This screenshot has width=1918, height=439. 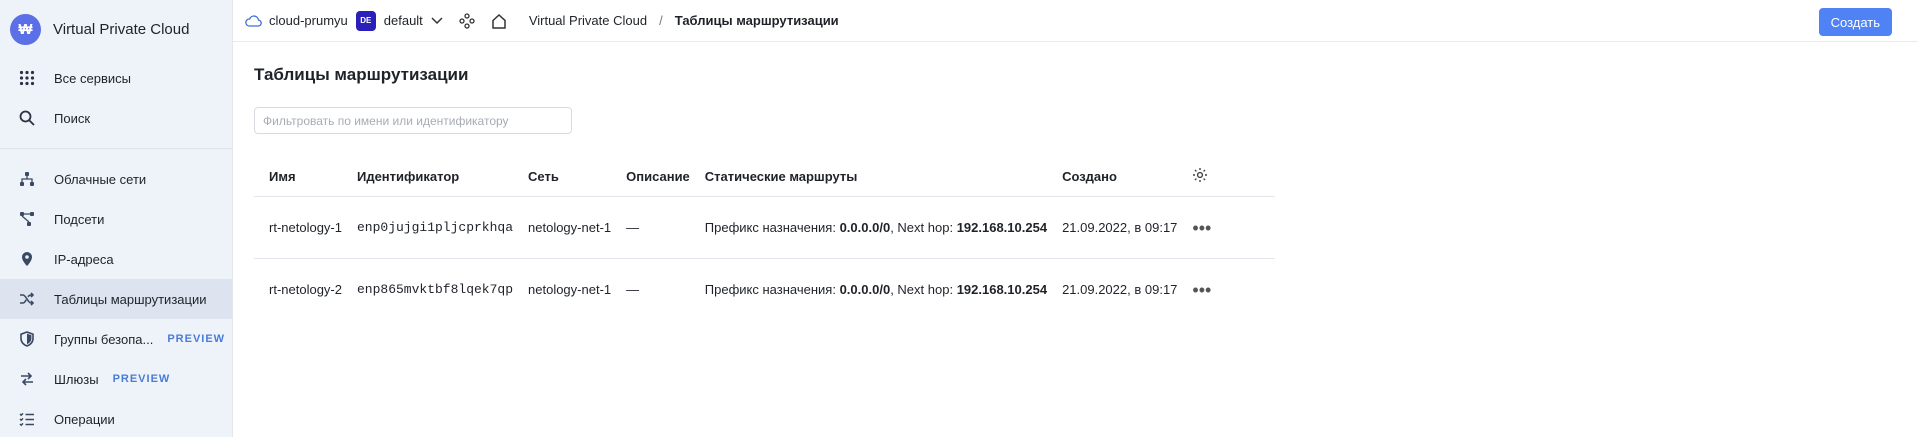 I want to click on column-header-network: Сеть, so click(x=562, y=176).